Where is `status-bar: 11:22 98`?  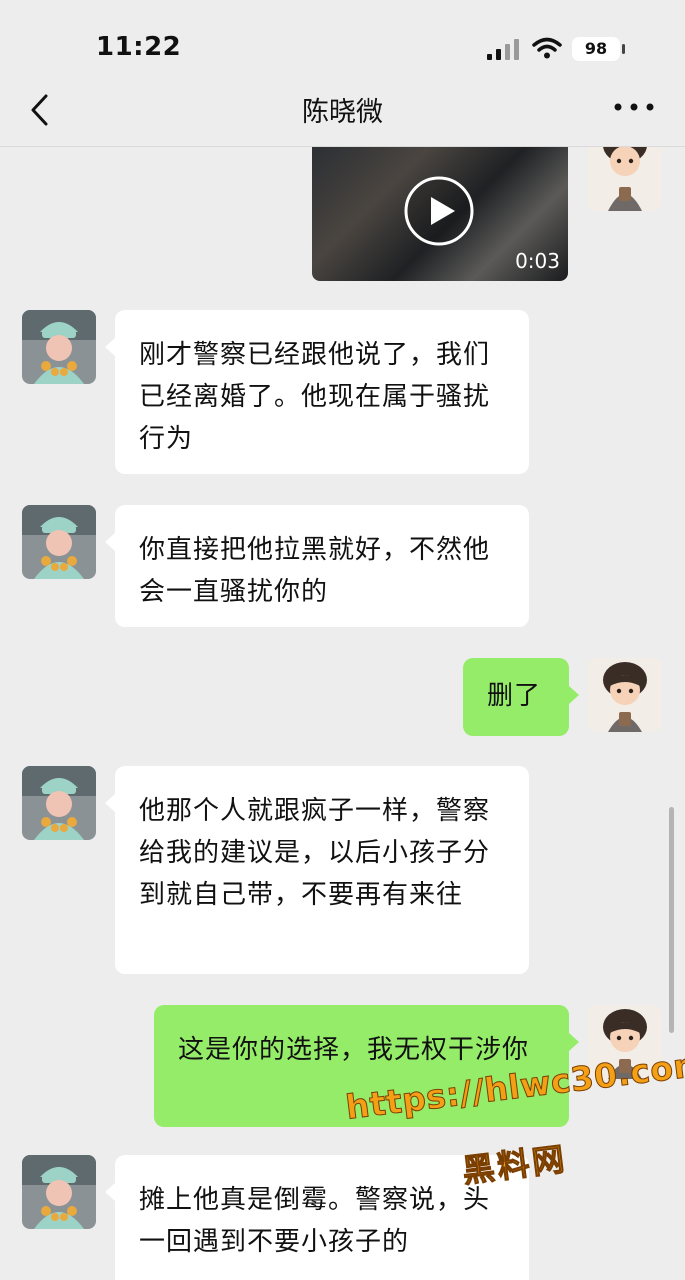 status-bar: 11:22 98 is located at coordinates (342, 40).